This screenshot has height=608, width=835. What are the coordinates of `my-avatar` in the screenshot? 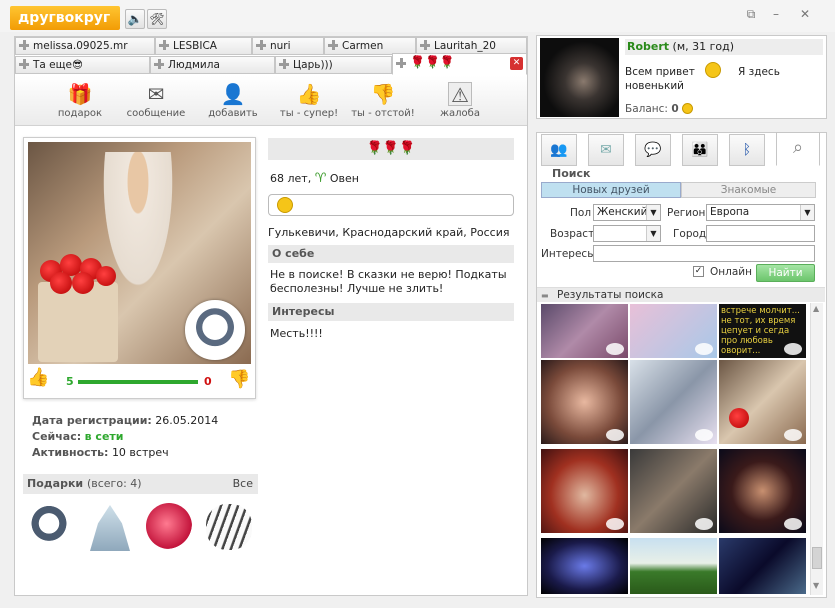 It's located at (579, 77).